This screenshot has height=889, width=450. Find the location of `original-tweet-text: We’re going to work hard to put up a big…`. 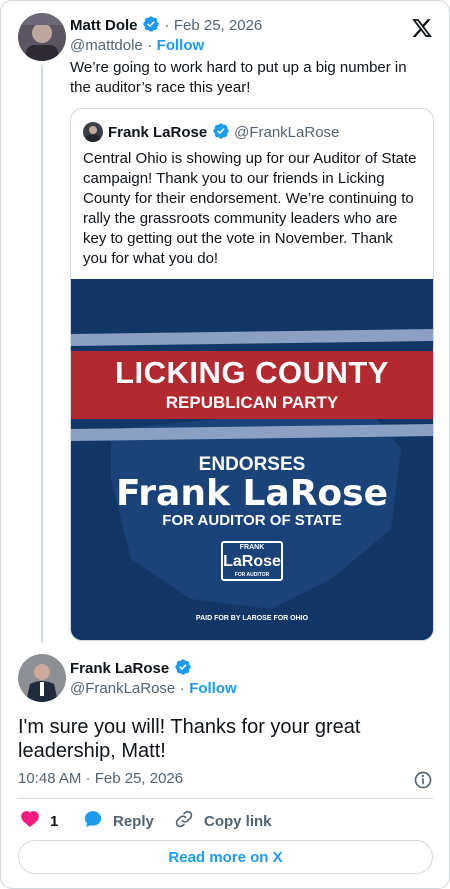

original-tweet-text: We’re going to work hard to put up a big… is located at coordinates (238, 77).